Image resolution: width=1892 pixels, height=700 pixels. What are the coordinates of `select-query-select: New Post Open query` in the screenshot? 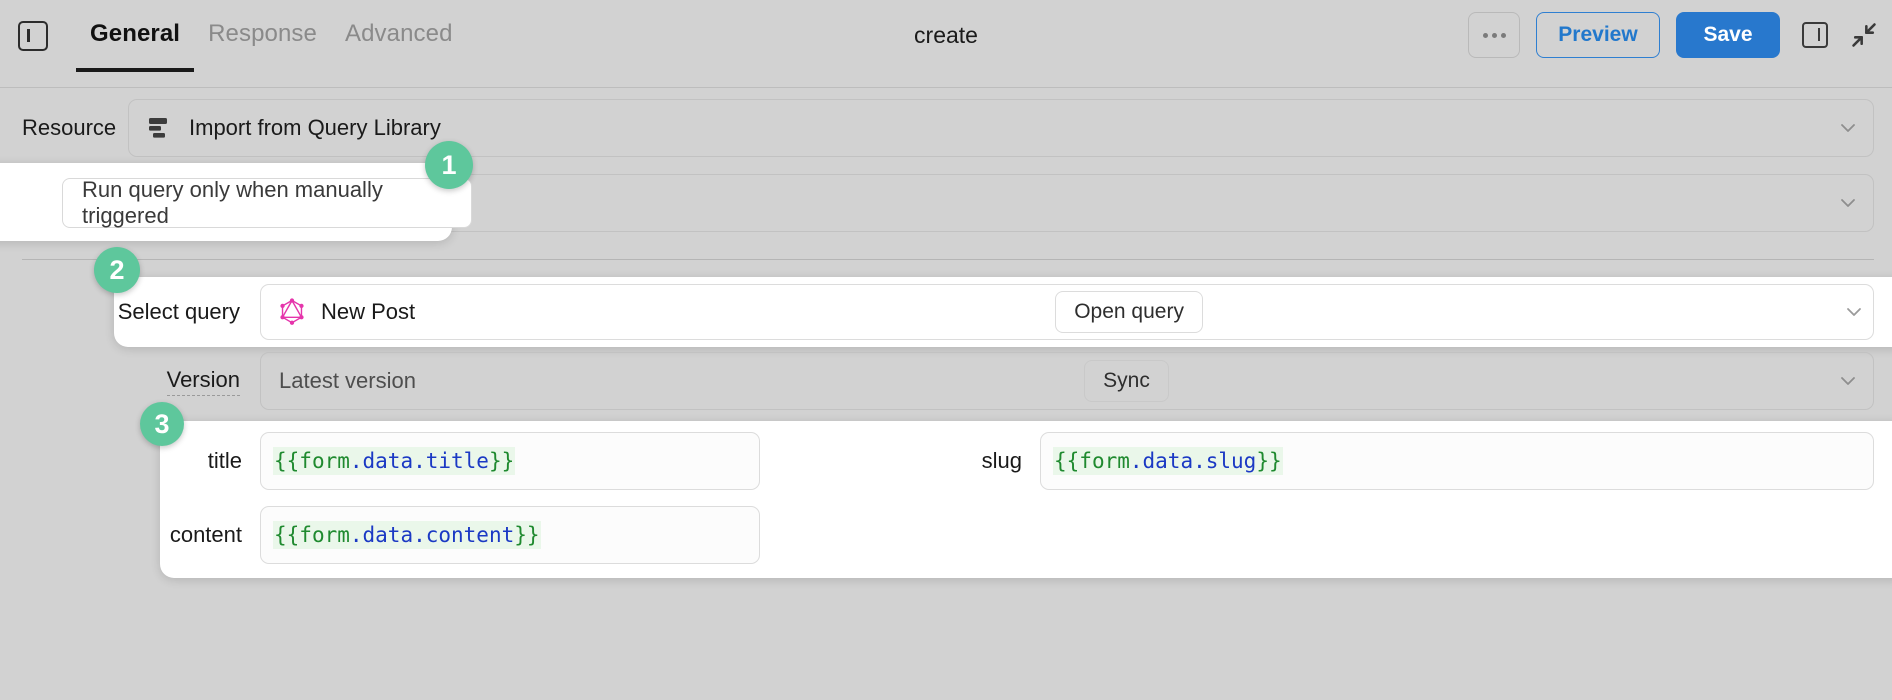 It's located at (1067, 312).